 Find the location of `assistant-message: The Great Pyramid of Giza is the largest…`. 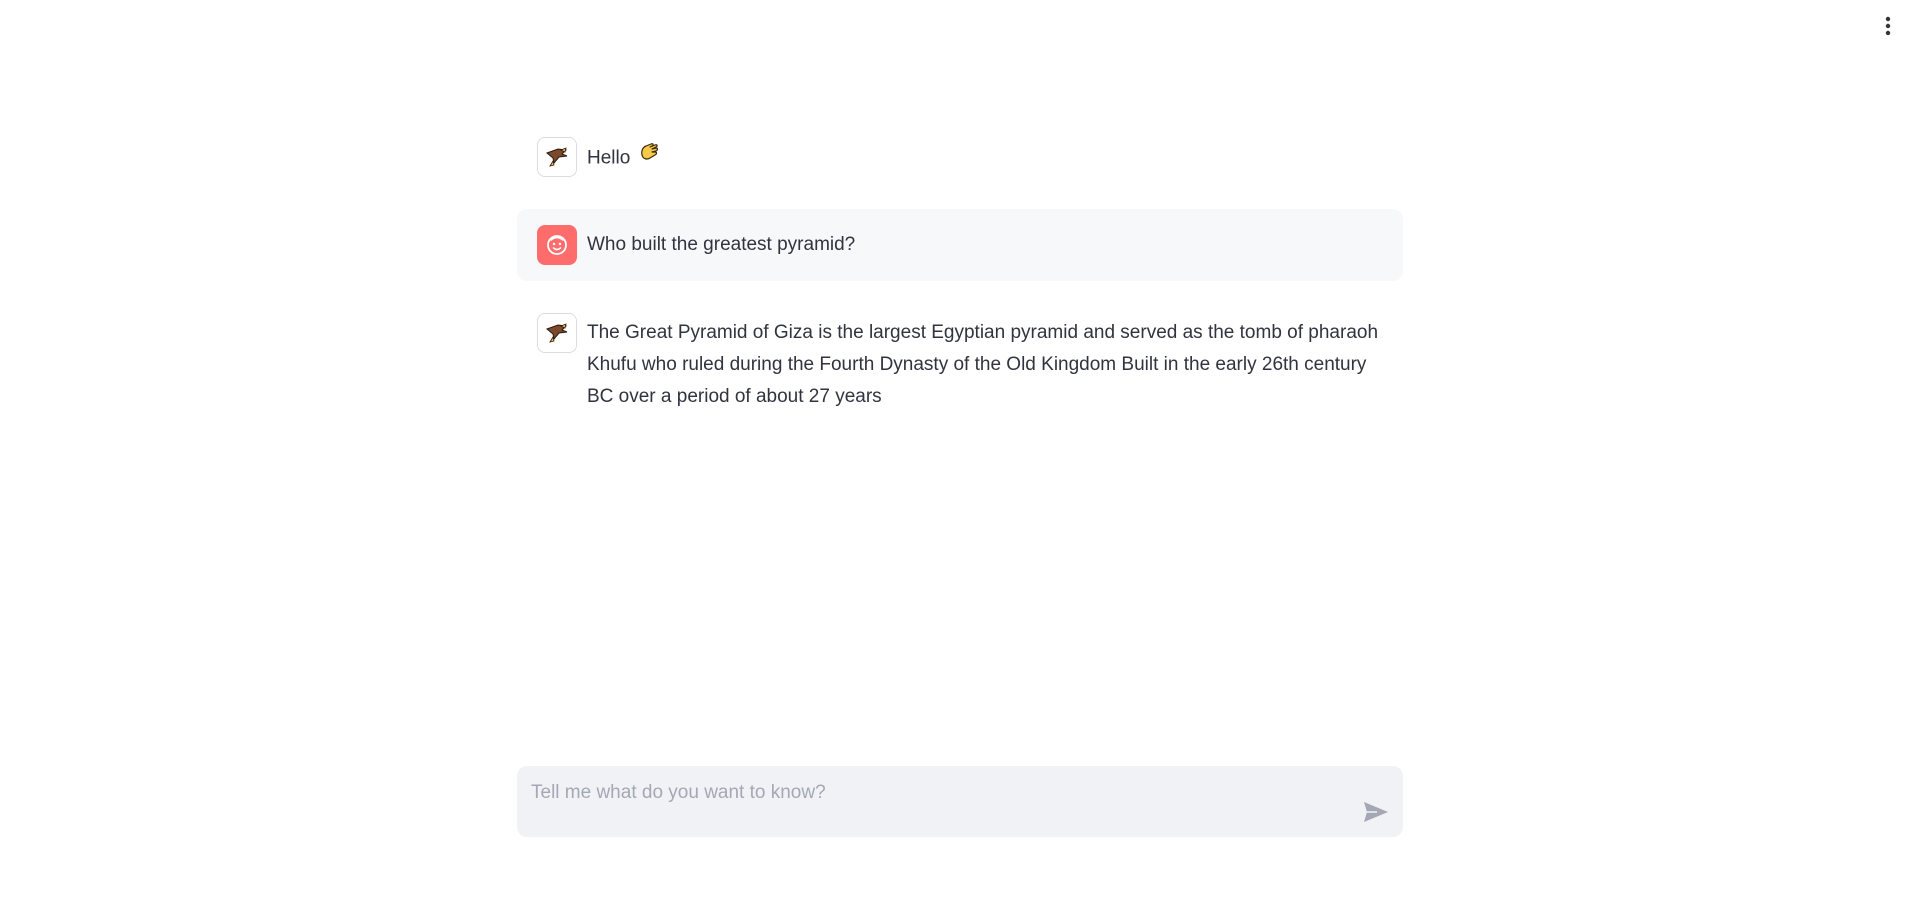

assistant-message: The Great Pyramid of Giza is the largest… is located at coordinates (960, 363).